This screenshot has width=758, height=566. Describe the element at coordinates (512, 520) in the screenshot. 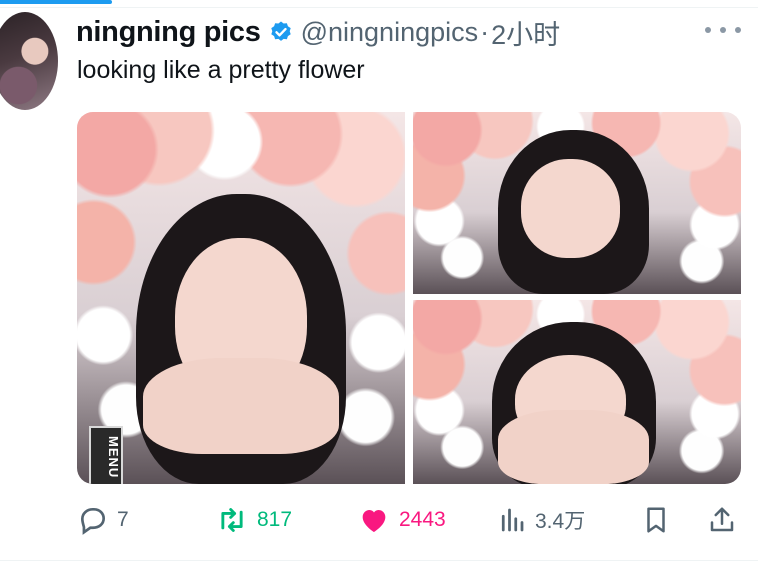

I see `views-icon` at that location.